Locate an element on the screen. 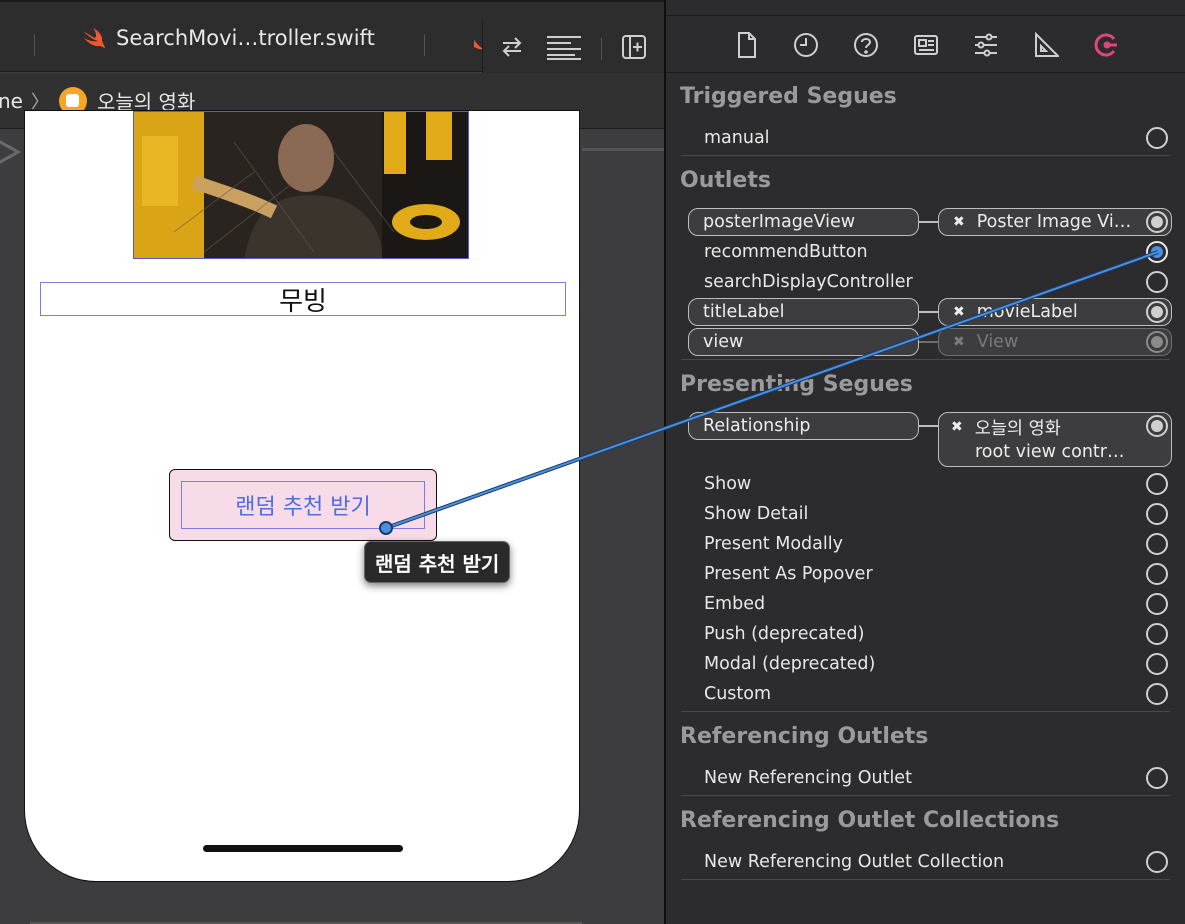 The width and height of the screenshot is (1185, 924). new-referencing-outlet-collection: New Referencing Outlet Collection is located at coordinates (854, 862).